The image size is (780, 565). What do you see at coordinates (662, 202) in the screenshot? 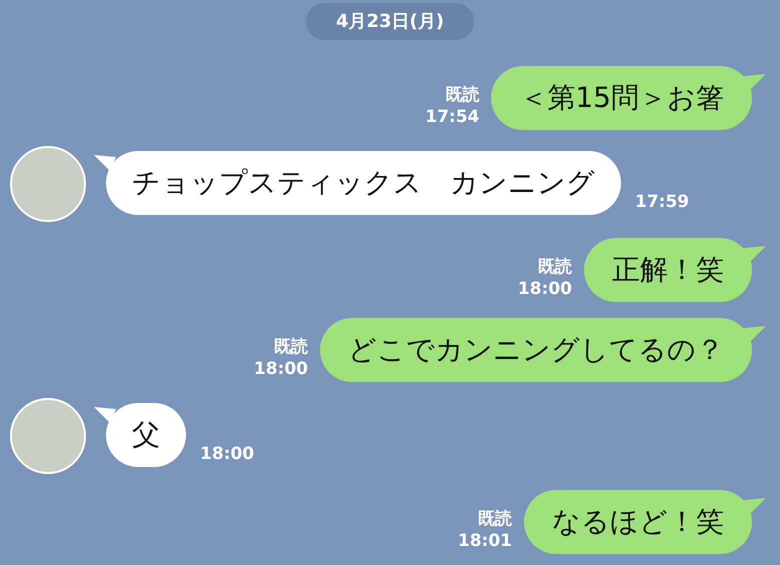
I see `message-time: 17:59` at bounding box center [662, 202].